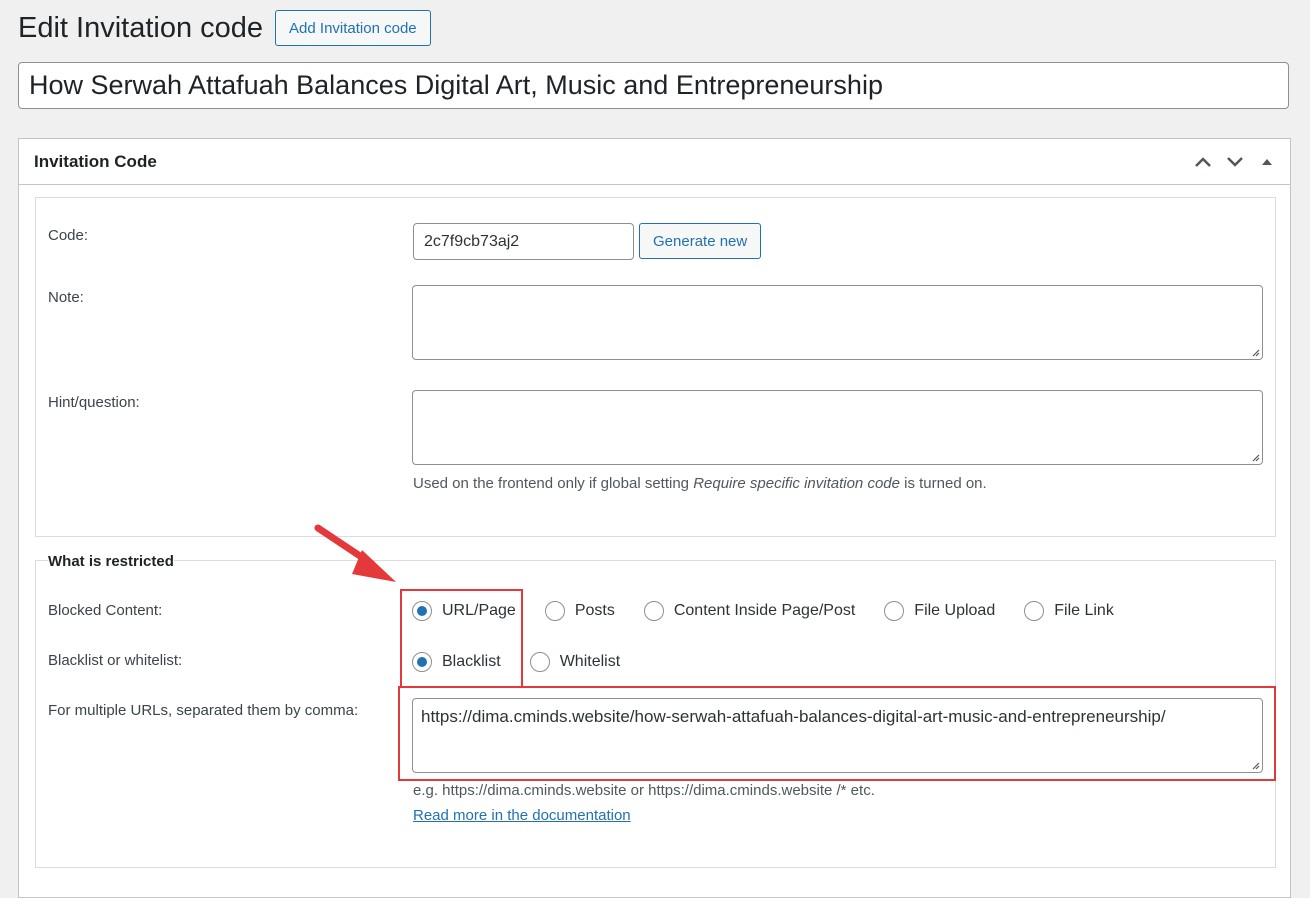 This screenshot has width=1310, height=898. What do you see at coordinates (456, 662) in the screenshot?
I see `radio-blacklist: Blacklist` at bounding box center [456, 662].